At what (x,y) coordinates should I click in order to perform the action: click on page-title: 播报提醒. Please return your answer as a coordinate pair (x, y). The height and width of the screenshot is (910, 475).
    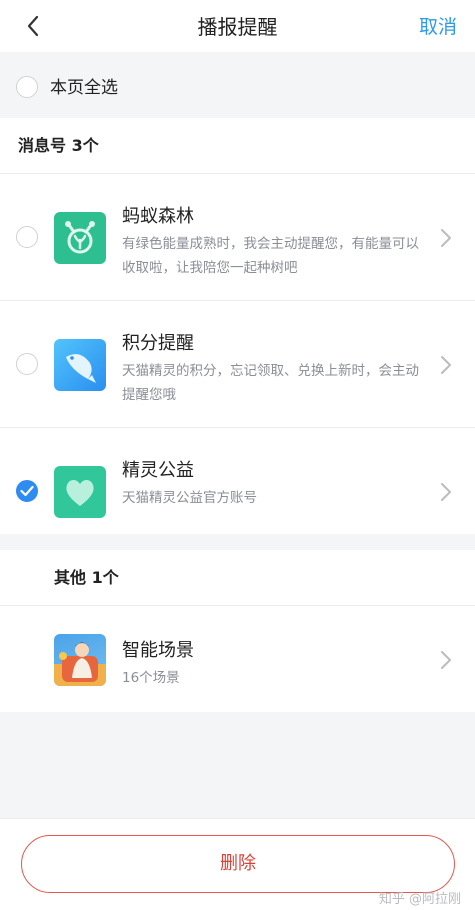
    Looking at the image, I should click on (237, 27).